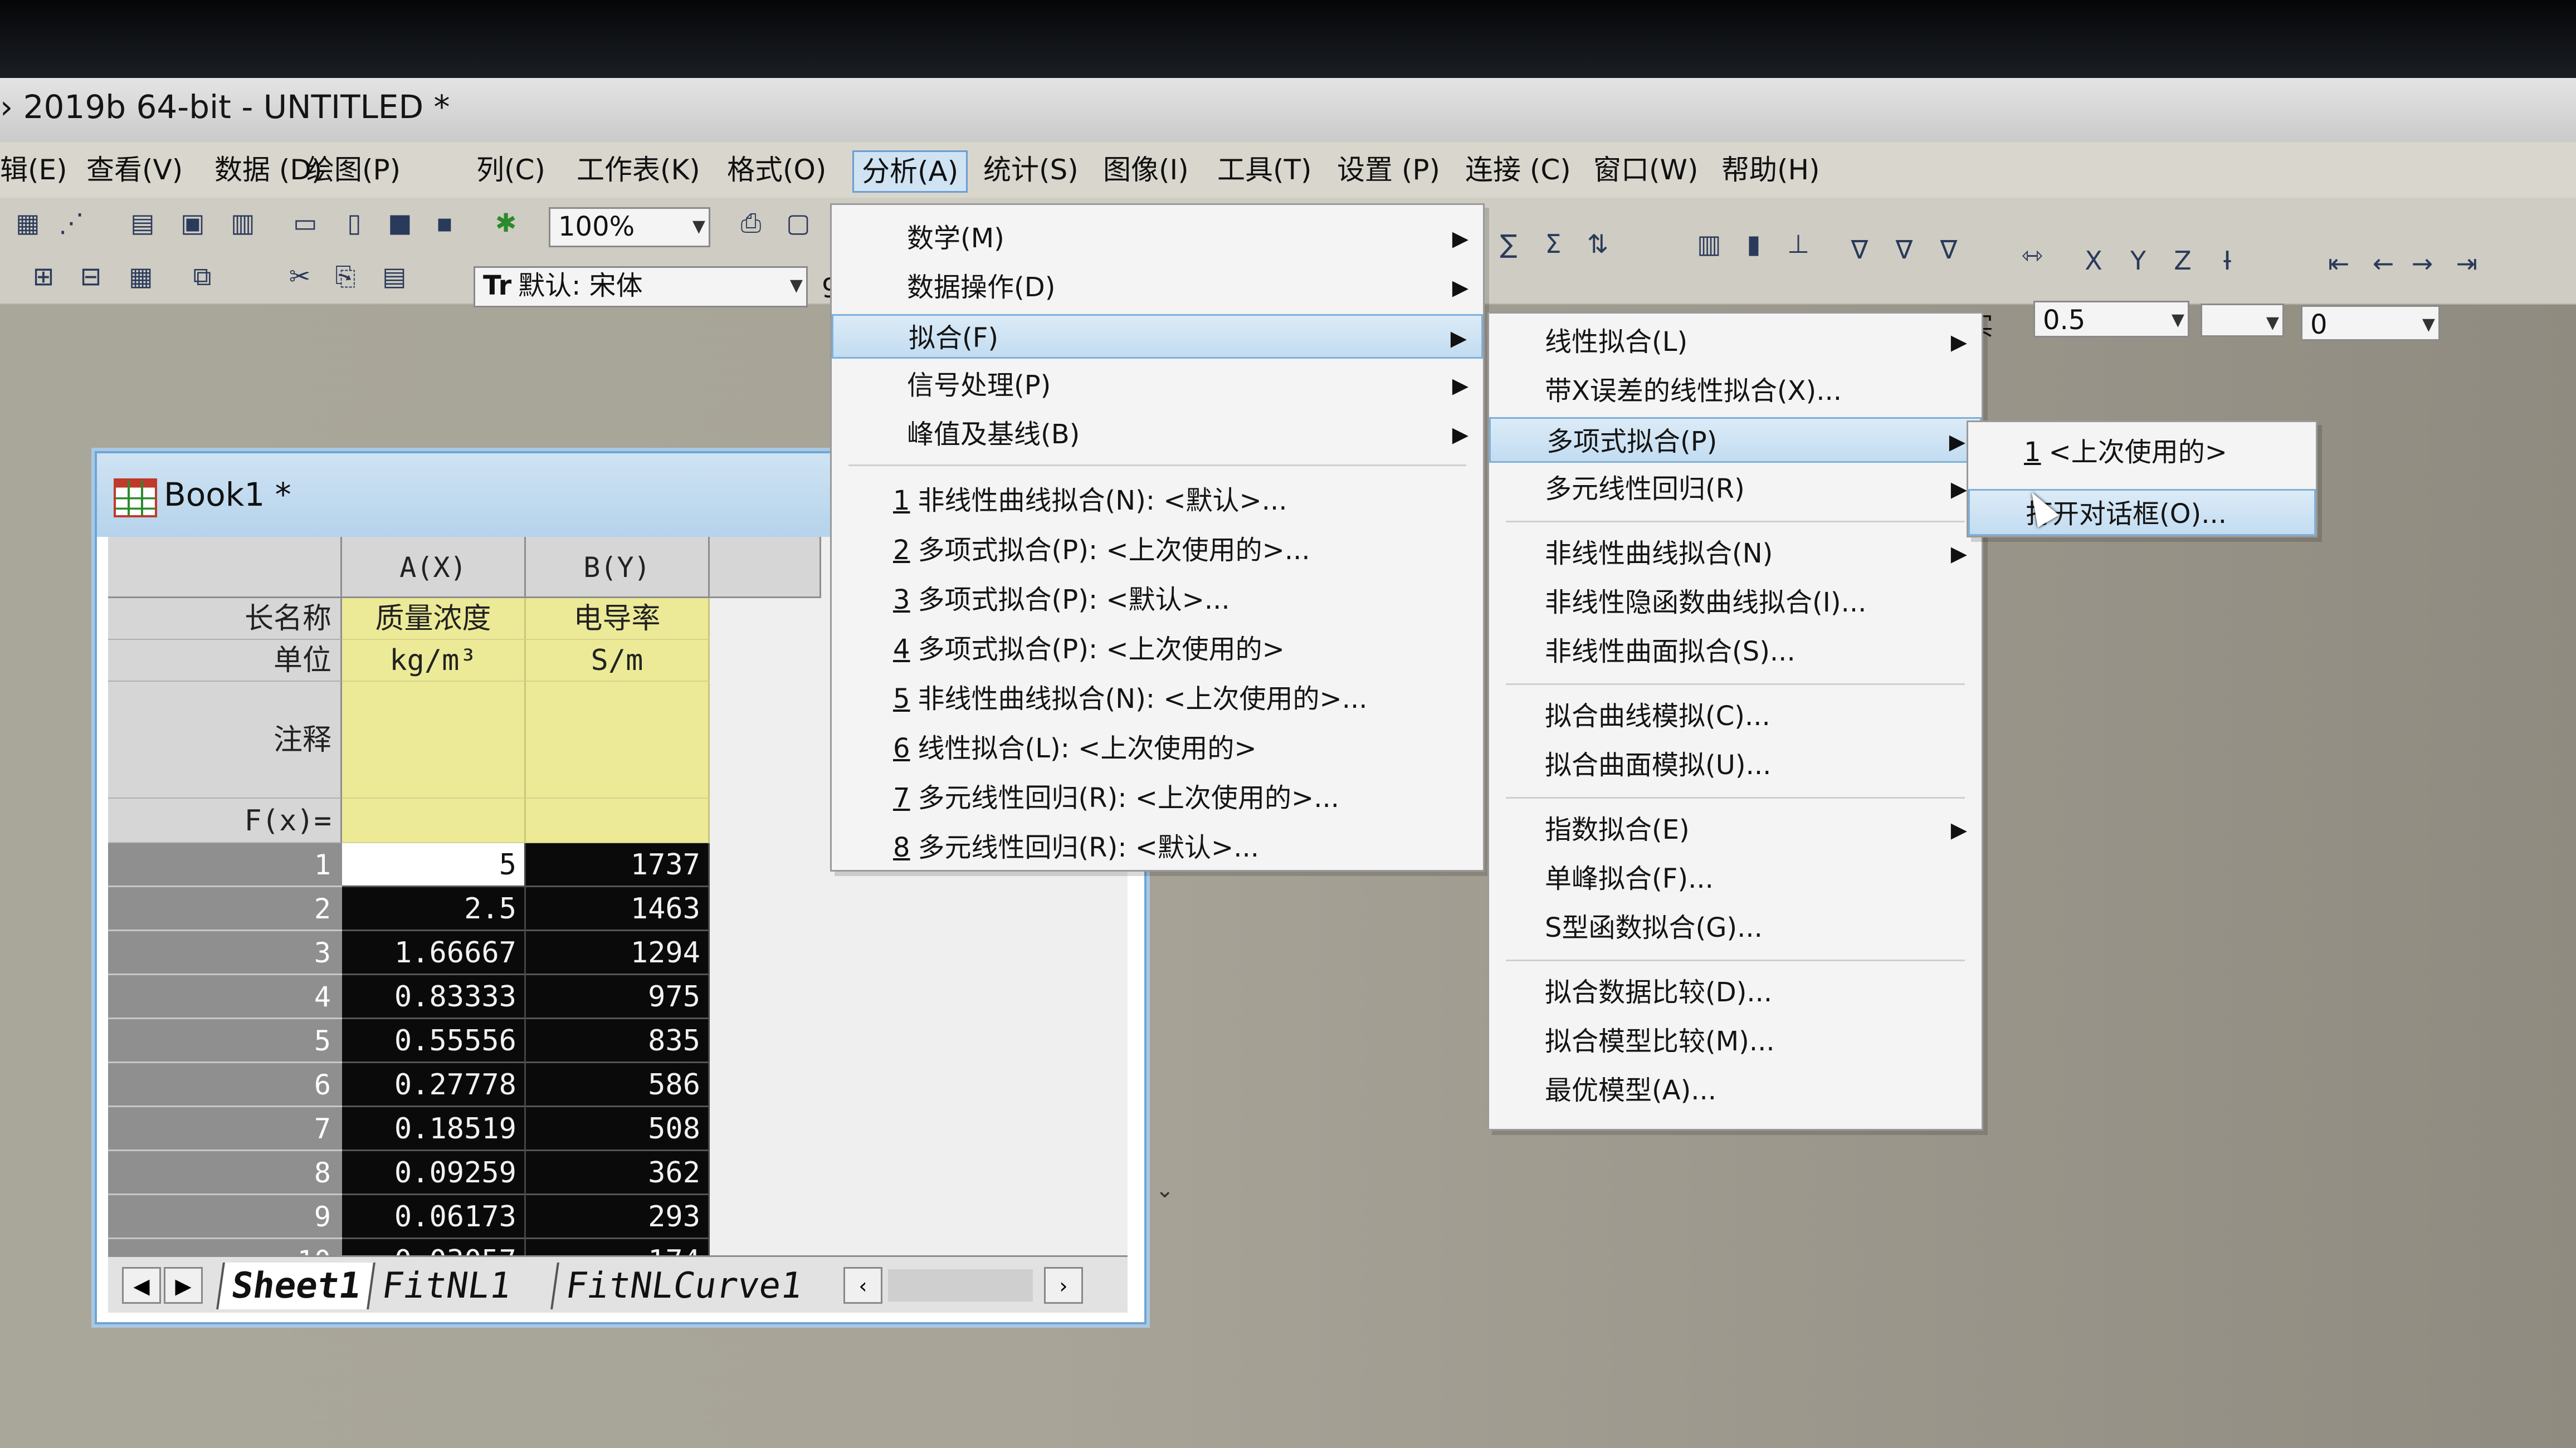  What do you see at coordinates (1770, 170) in the screenshot?
I see `menu-14: 帮助(H)` at bounding box center [1770, 170].